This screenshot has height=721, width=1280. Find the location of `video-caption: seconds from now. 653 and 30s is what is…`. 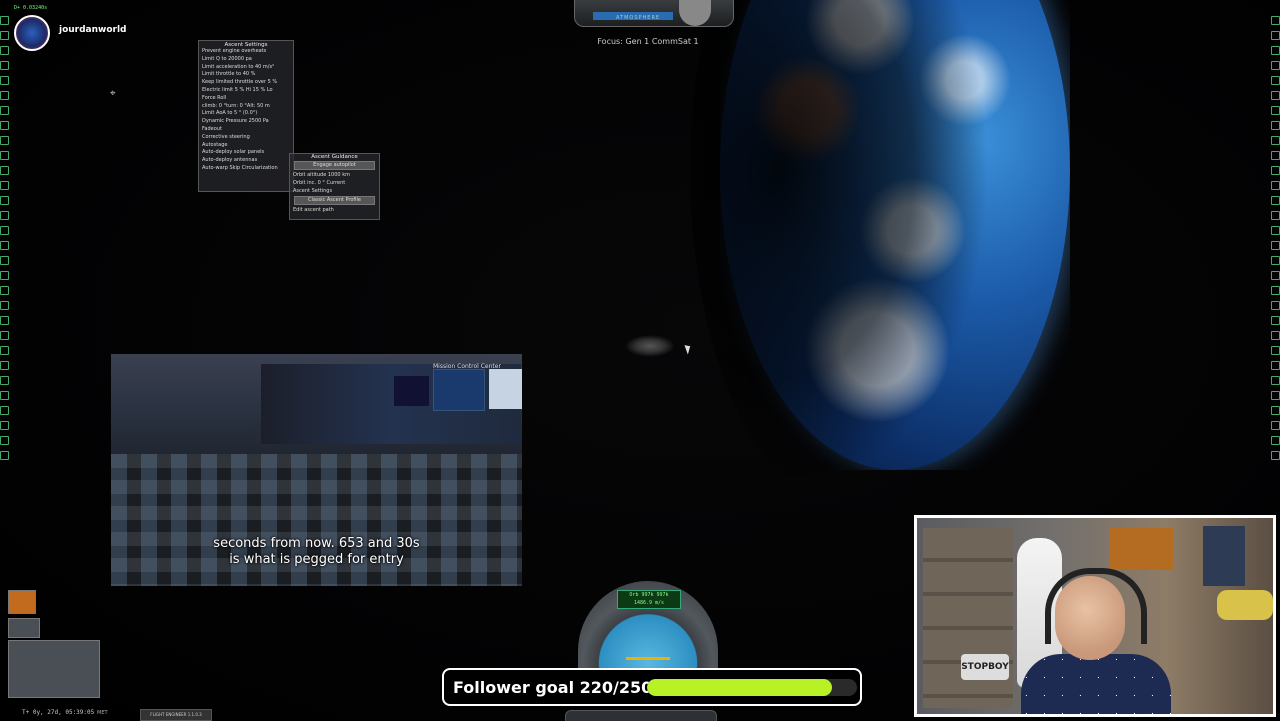

video-caption: seconds from now. 653 and 30s is what is… is located at coordinates (316, 552).